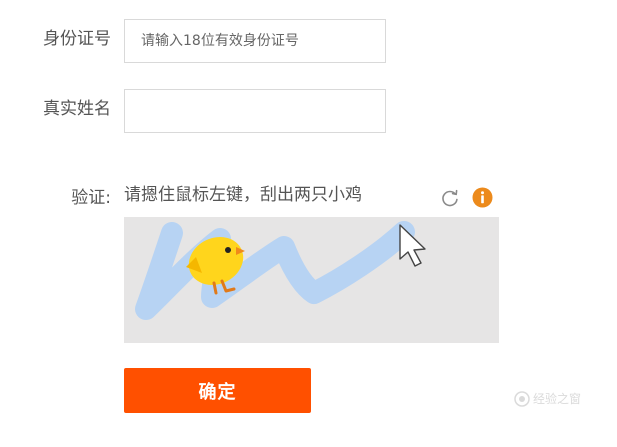  Describe the element at coordinates (255, 41) in the screenshot. I see `id-number-input` at that location.